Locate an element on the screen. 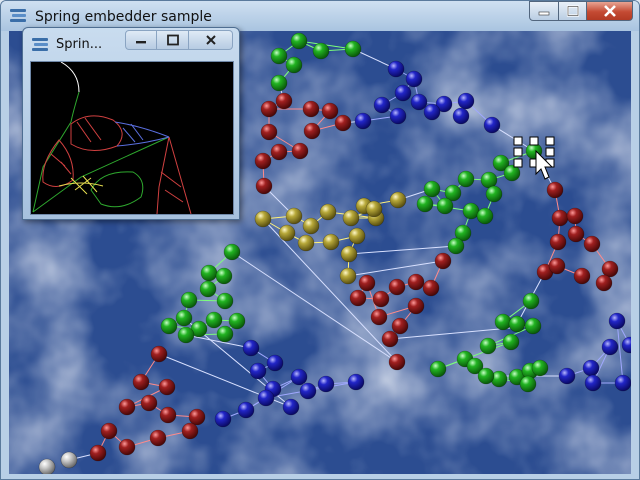 This screenshot has height=480, width=640. close-button is located at coordinates (610, 11).